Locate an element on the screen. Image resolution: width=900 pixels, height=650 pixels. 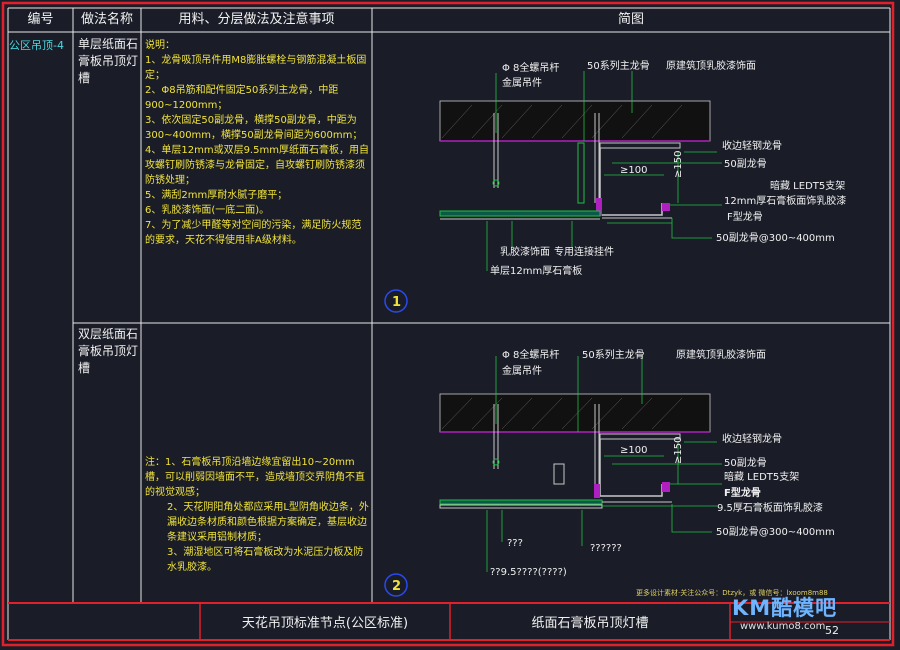
footer-title-left: 天花吊顶标准节点(公区标准) is located at coordinates (325, 623).